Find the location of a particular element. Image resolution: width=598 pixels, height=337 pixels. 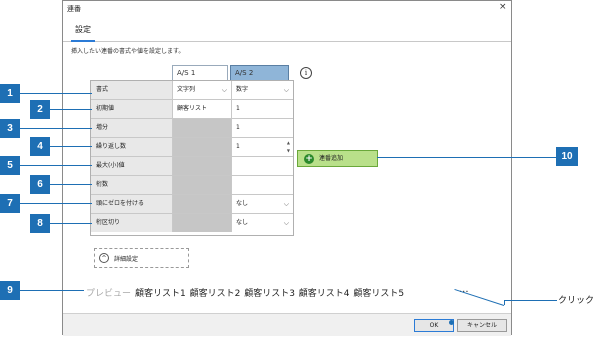

detail-settings-label: 詳細設定 is located at coordinates (126, 259).